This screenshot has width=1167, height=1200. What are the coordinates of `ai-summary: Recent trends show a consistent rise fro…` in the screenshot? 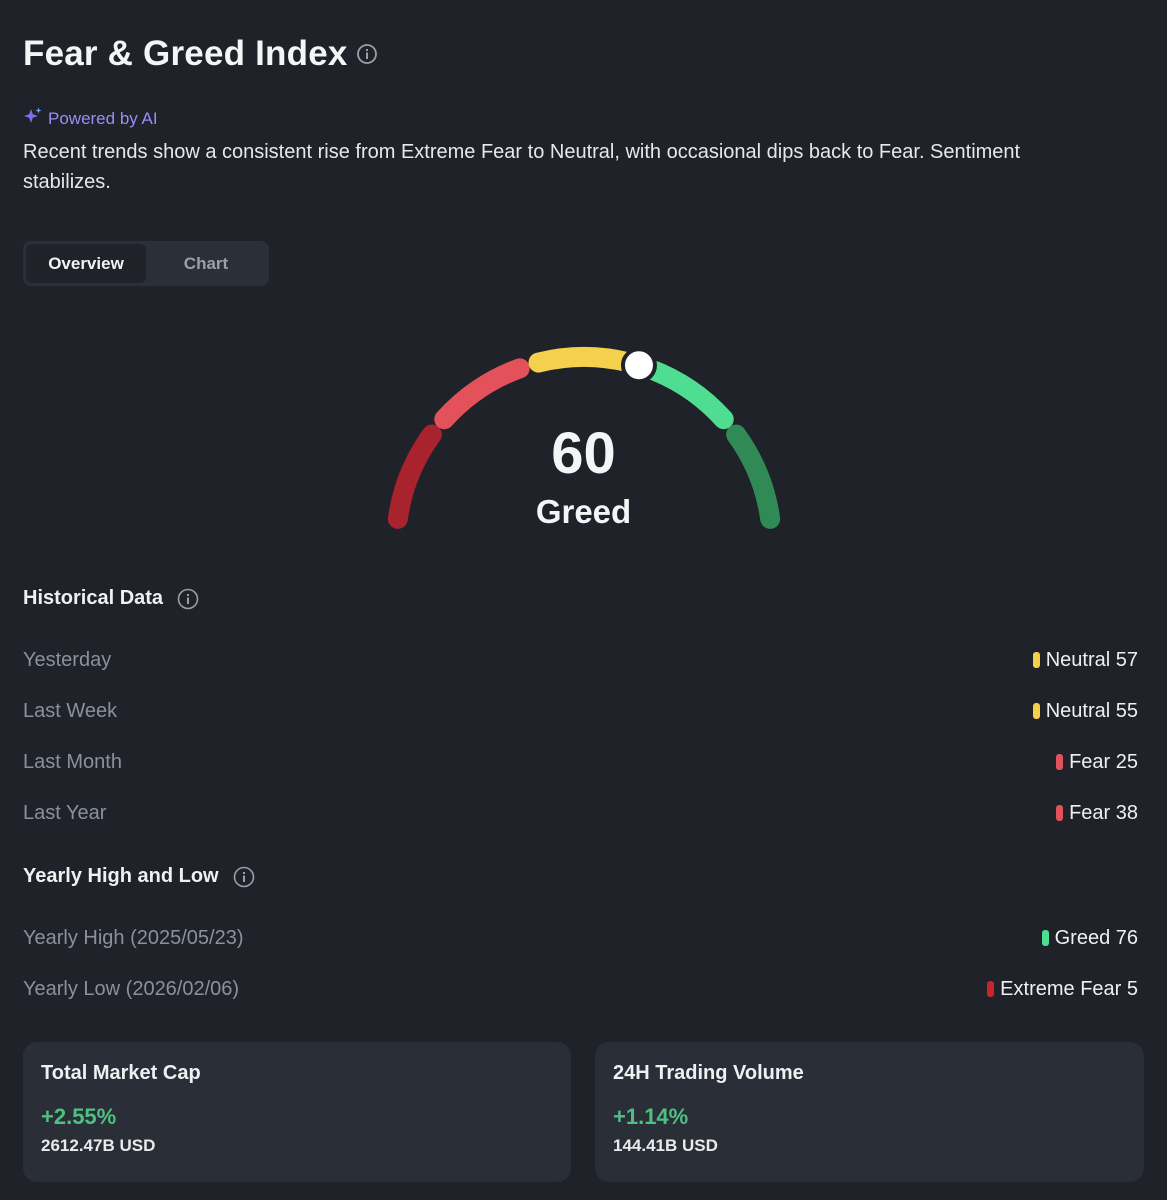 It's located at (522, 167).